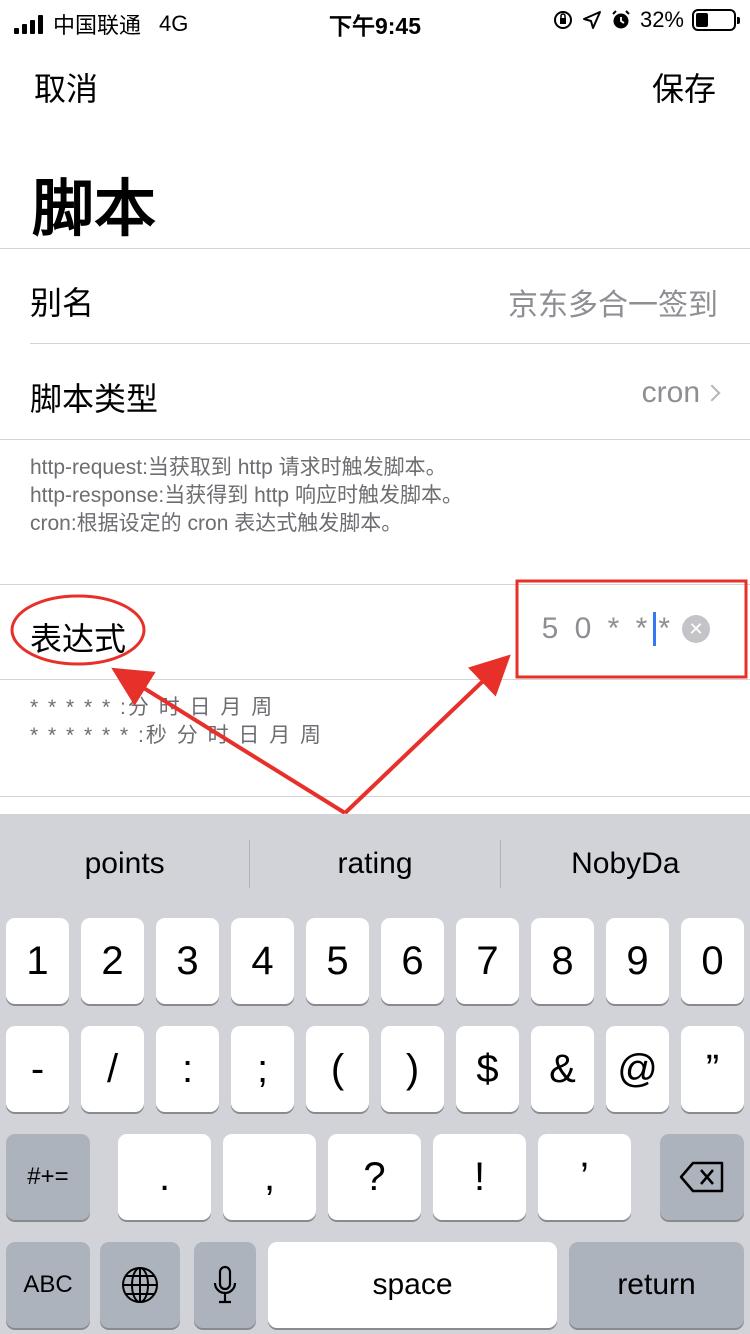  What do you see at coordinates (562, 1069) in the screenshot?
I see `key-ampersand: &` at bounding box center [562, 1069].